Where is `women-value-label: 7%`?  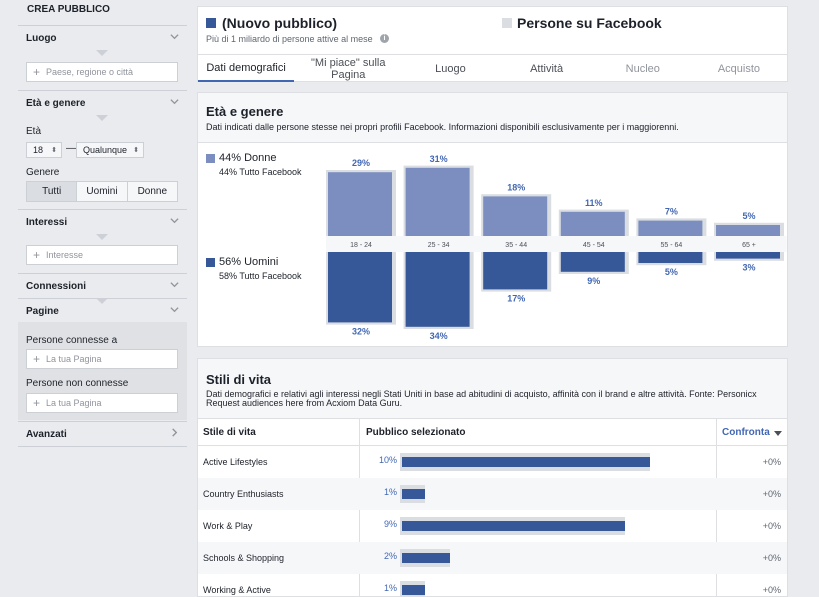
women-value-label: 7% is located at coordinates (671, 212).